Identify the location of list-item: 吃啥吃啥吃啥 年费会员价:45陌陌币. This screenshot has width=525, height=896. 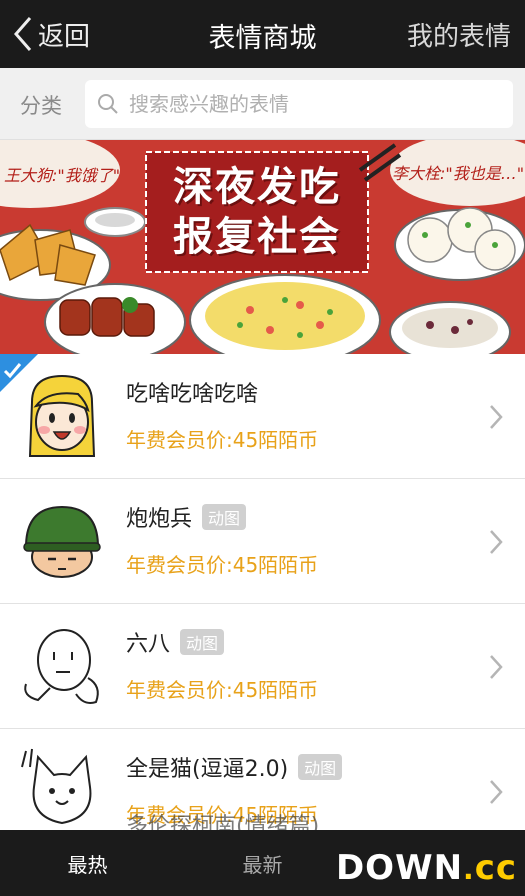
(262, 416).